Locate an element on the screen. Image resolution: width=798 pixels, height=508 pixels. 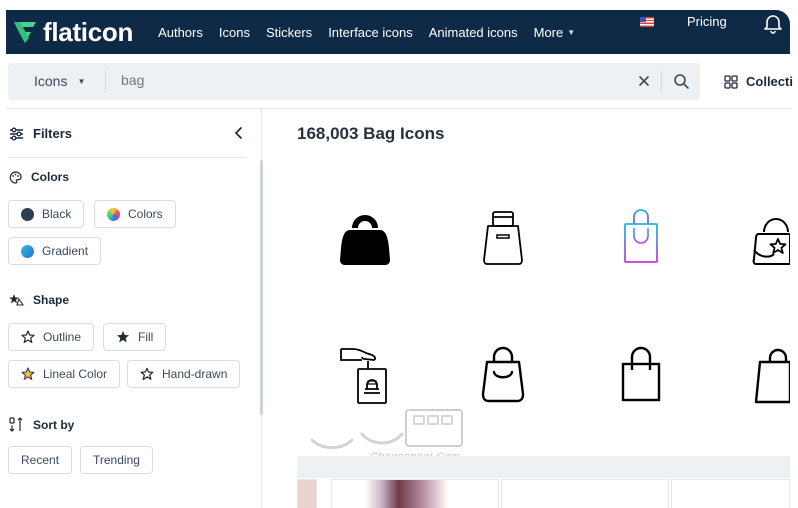
filters-header: Filters is located at coordinates (127, 133).